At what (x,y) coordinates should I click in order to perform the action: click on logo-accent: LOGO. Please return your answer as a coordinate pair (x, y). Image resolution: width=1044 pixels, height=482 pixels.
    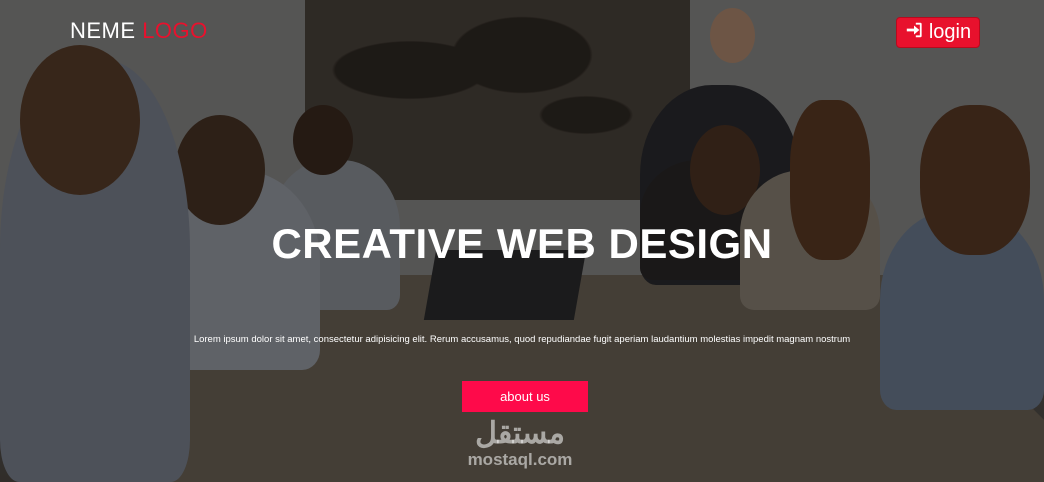
    Looking at the image, I should click on (175, 30).